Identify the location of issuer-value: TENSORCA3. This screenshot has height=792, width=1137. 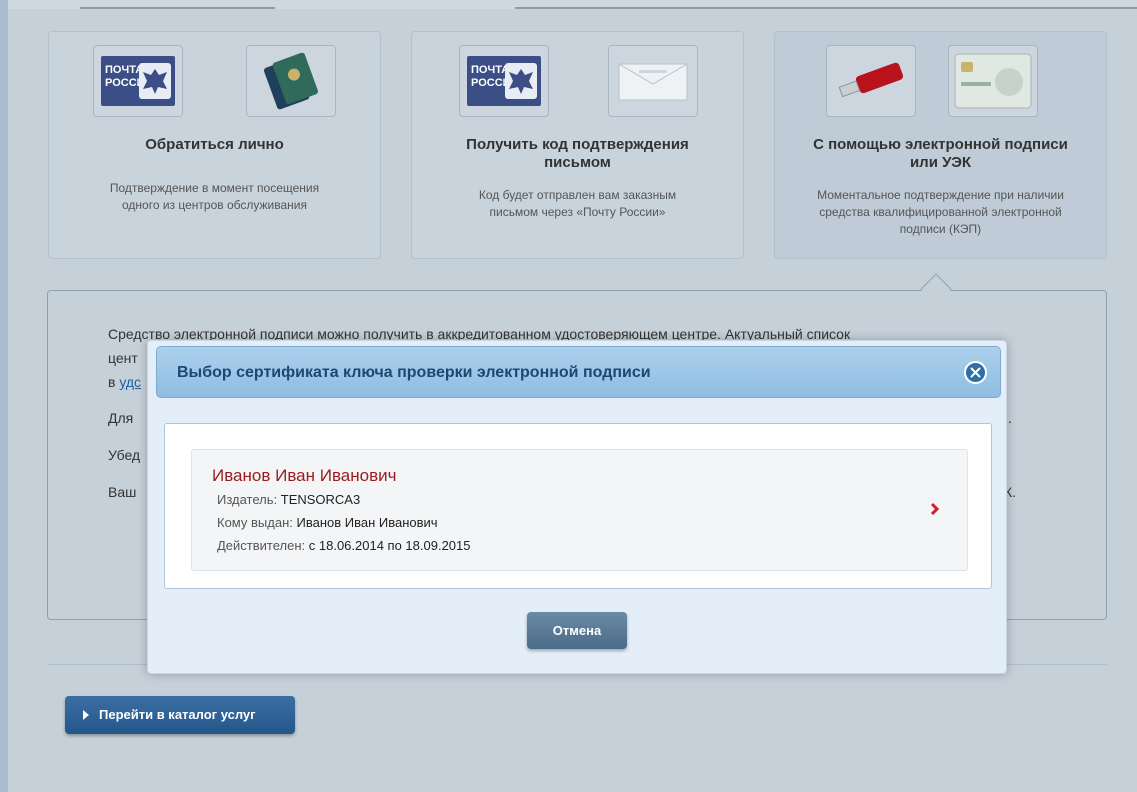
(320, 499).